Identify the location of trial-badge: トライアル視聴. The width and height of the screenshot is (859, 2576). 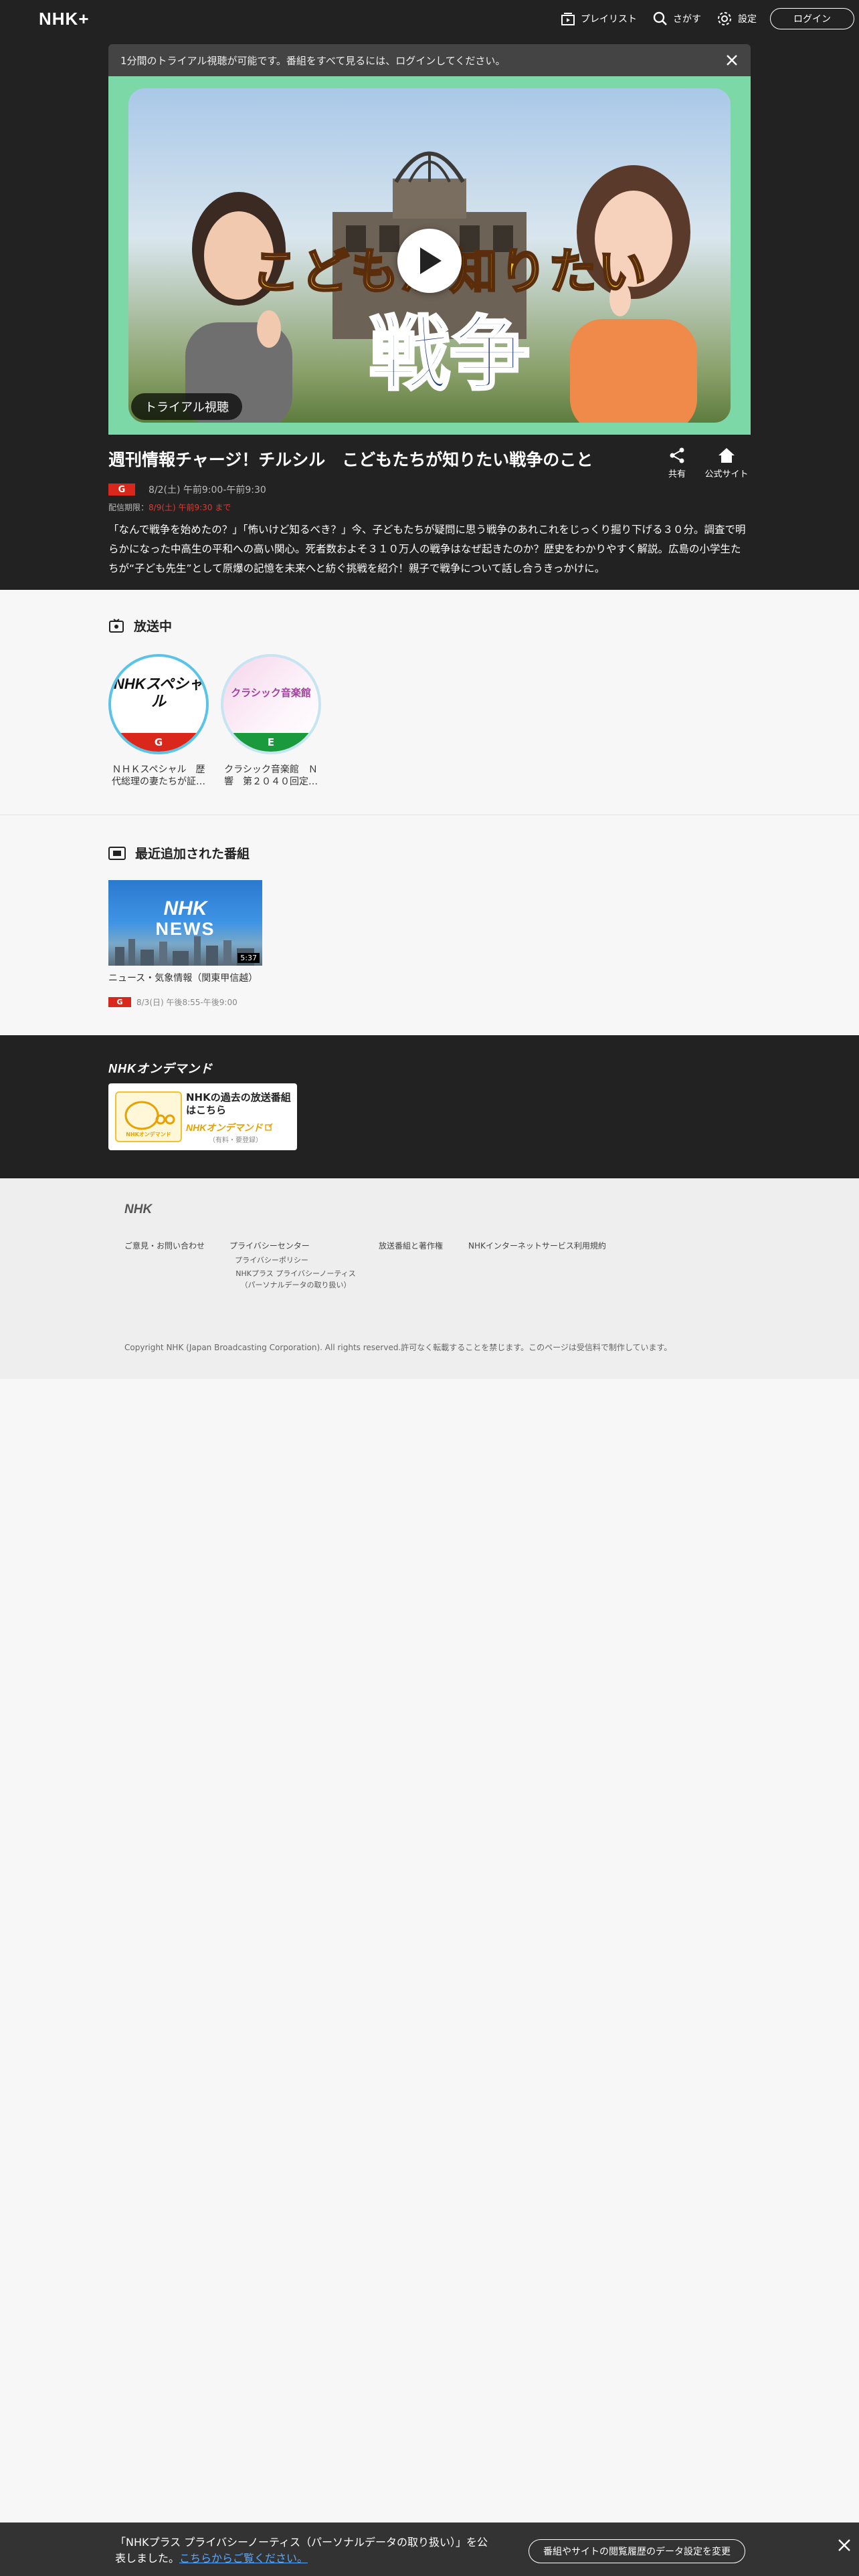
(186, 406).